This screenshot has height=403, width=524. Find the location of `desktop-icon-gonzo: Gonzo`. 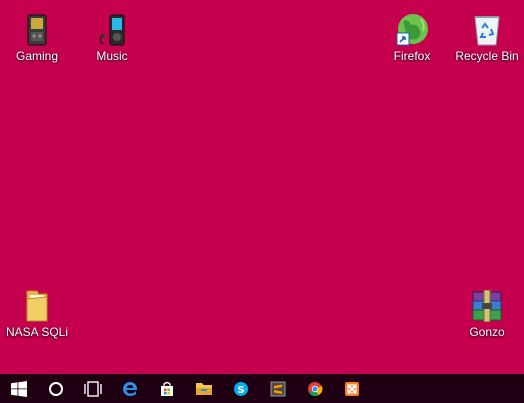

desktop-icon-gonzo: Gonzo is located at coordinates (487, 317).